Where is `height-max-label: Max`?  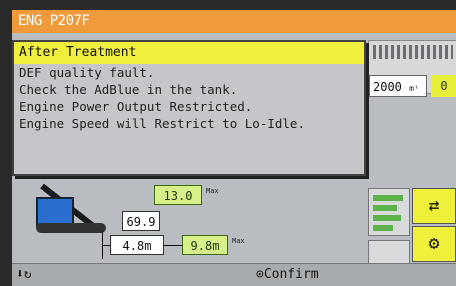 height-max-label: Max is located at coordinates (212, 191).